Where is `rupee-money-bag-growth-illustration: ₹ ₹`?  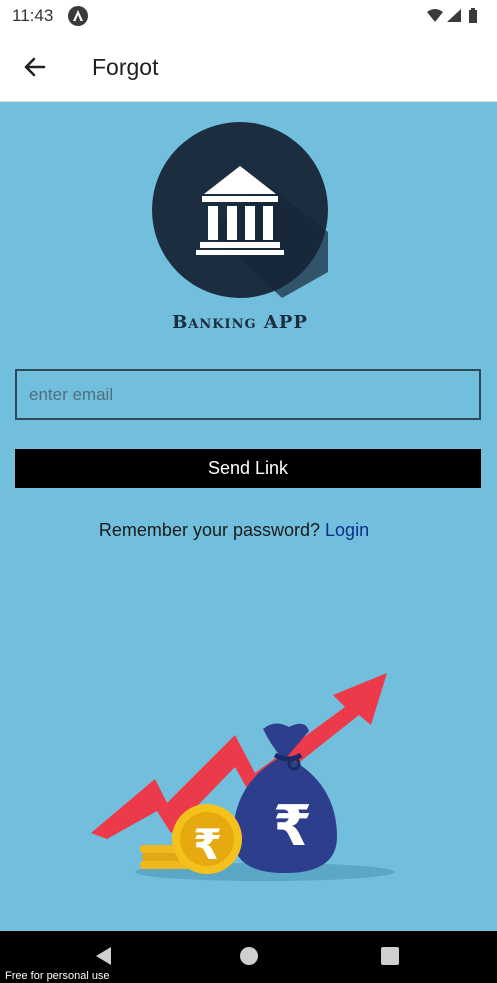
rupee-money-bag-growth-illustration: ₹ ₹ is located at coordinates (243, 777).